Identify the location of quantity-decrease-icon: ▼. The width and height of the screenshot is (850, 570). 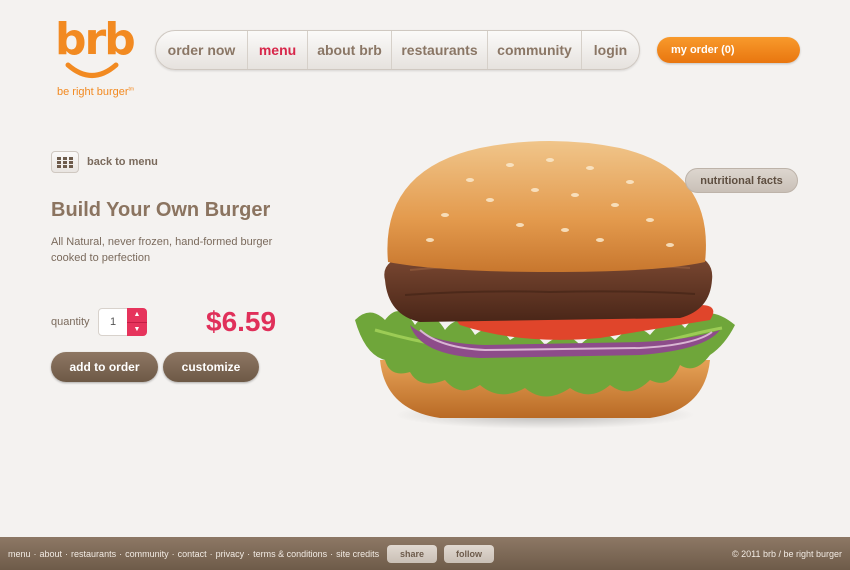
(137, 330).